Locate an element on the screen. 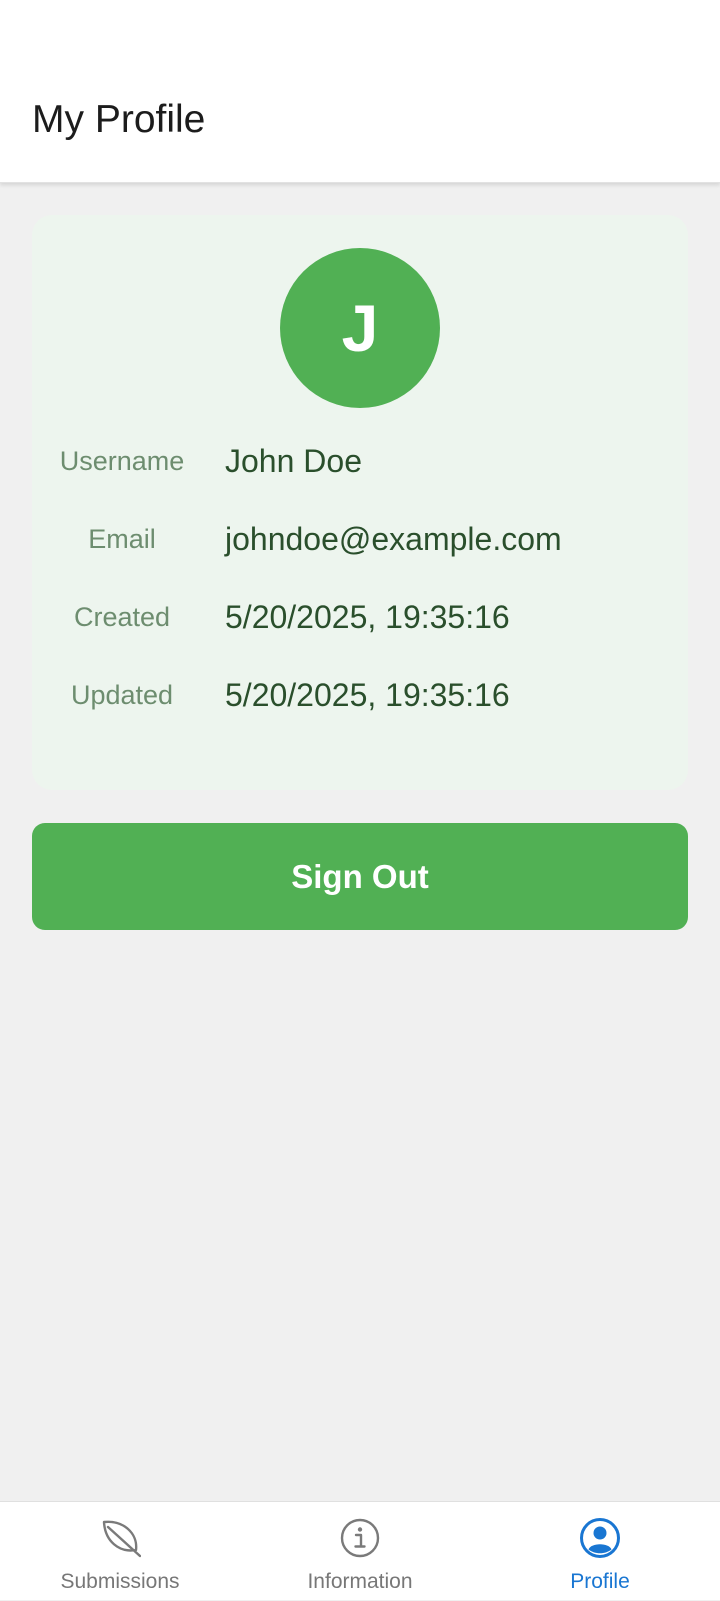 The height and width of the screenshot is (1601, 720). email-row: Email johndoe@example.com is located at coordinates (360, 539).